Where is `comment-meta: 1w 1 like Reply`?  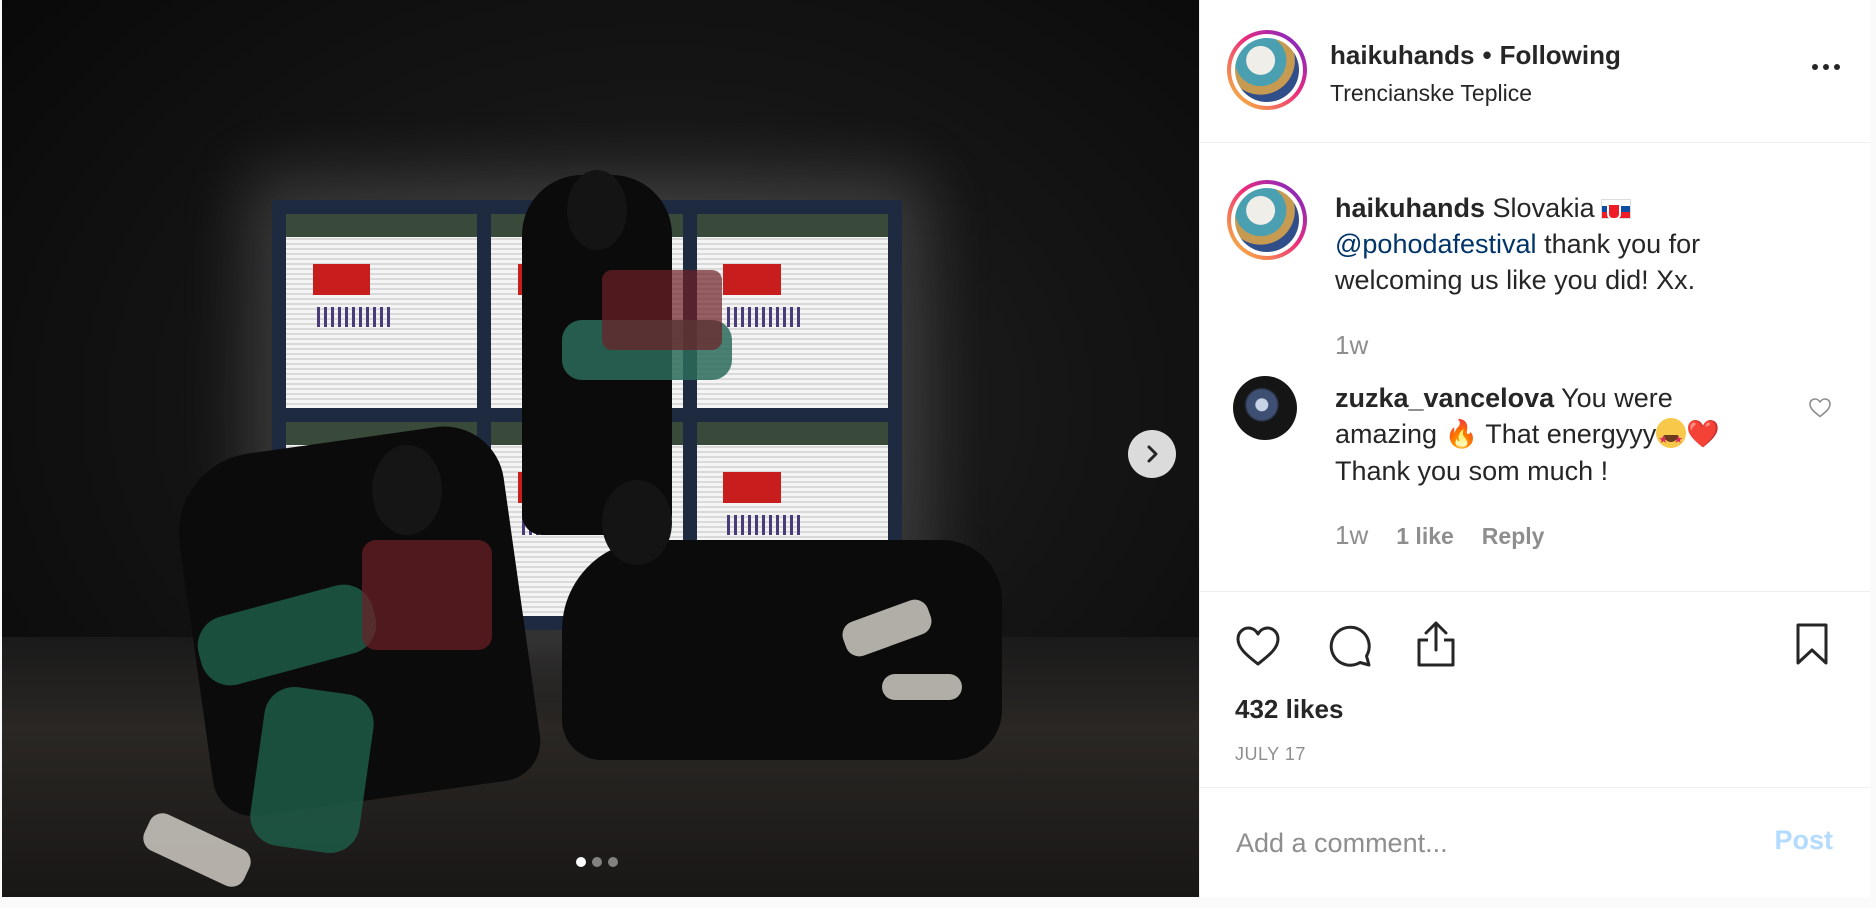
comment-meta: 1w 1 like Reply is located at coordinates (1439, 535).